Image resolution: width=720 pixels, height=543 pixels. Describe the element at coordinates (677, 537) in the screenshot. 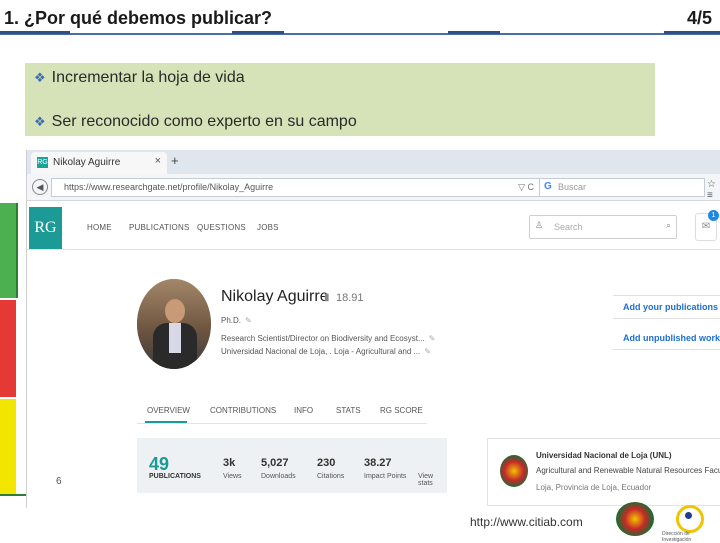

I see `investigation-logo-text: Dirección de Investigación` at that location.